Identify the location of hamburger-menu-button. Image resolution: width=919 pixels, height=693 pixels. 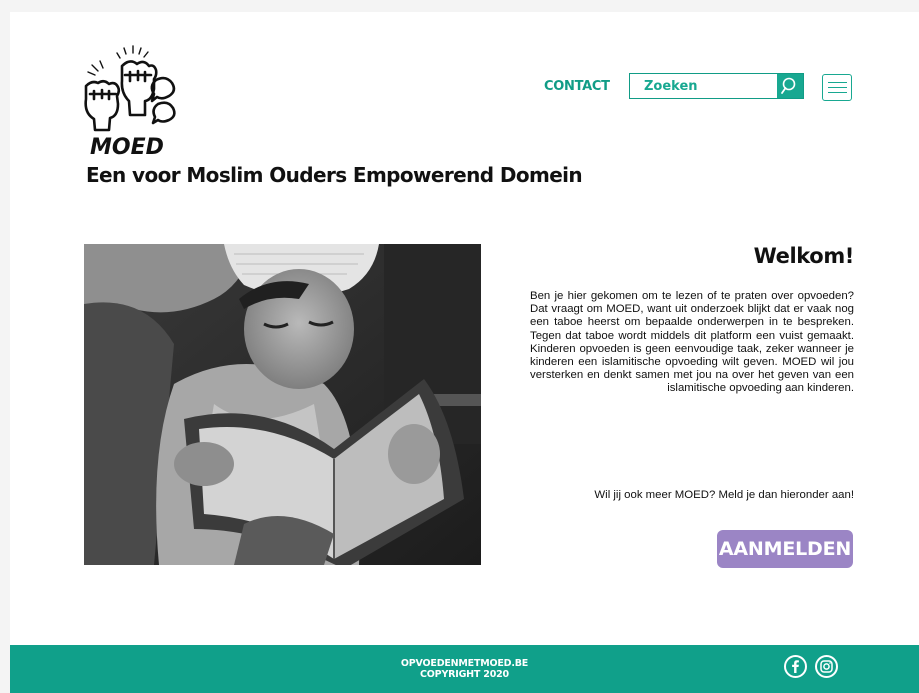
(837, 87).